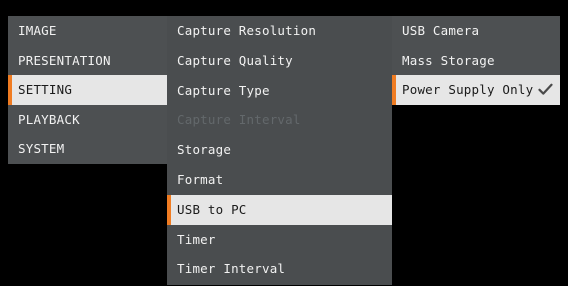 This screenshot has height=286, width=568. What do you see at coordinates (279, 31) in the screenshot?
I see `setting-item-capture-resolution: Capture Resolution` at bounding box center [279, 31].